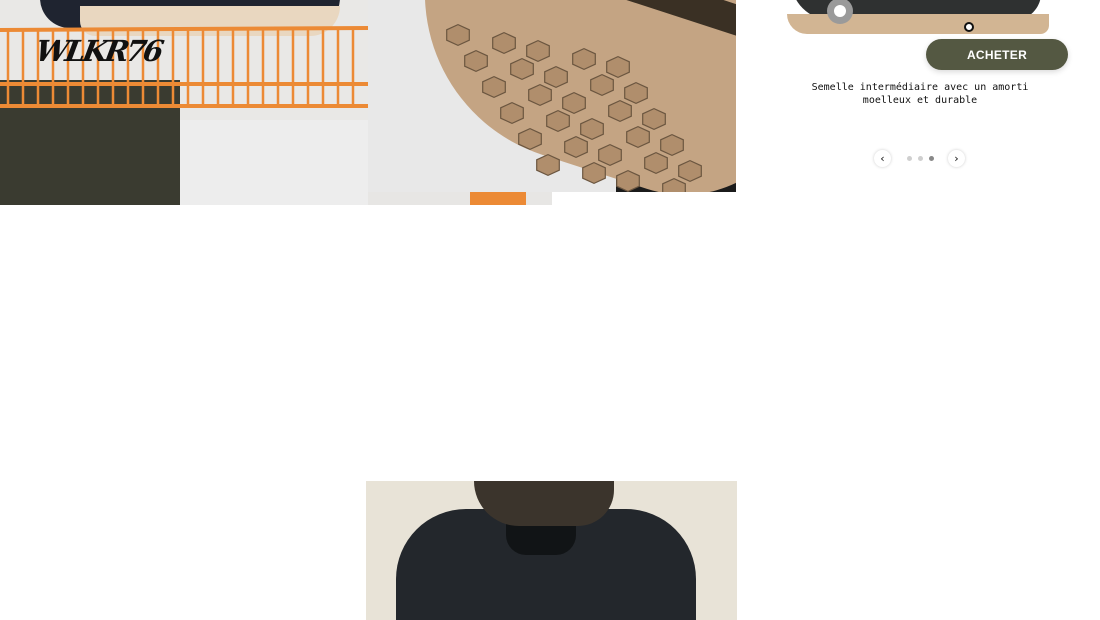  Describe the element at coordinates (184, 102) in the screenshot. I see `hero-photo-cart` at that location.